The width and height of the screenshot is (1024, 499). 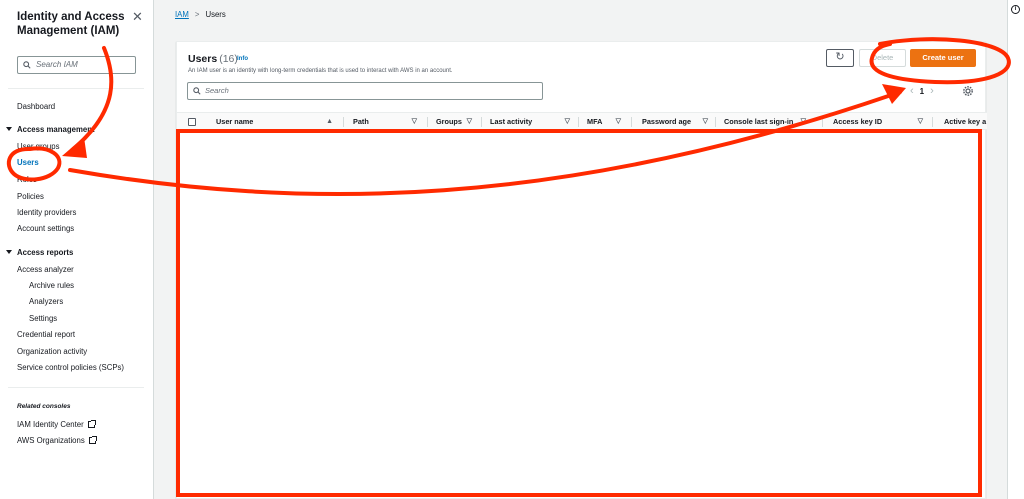 I want to click on column-label: User name, so click(x=235, y=121).